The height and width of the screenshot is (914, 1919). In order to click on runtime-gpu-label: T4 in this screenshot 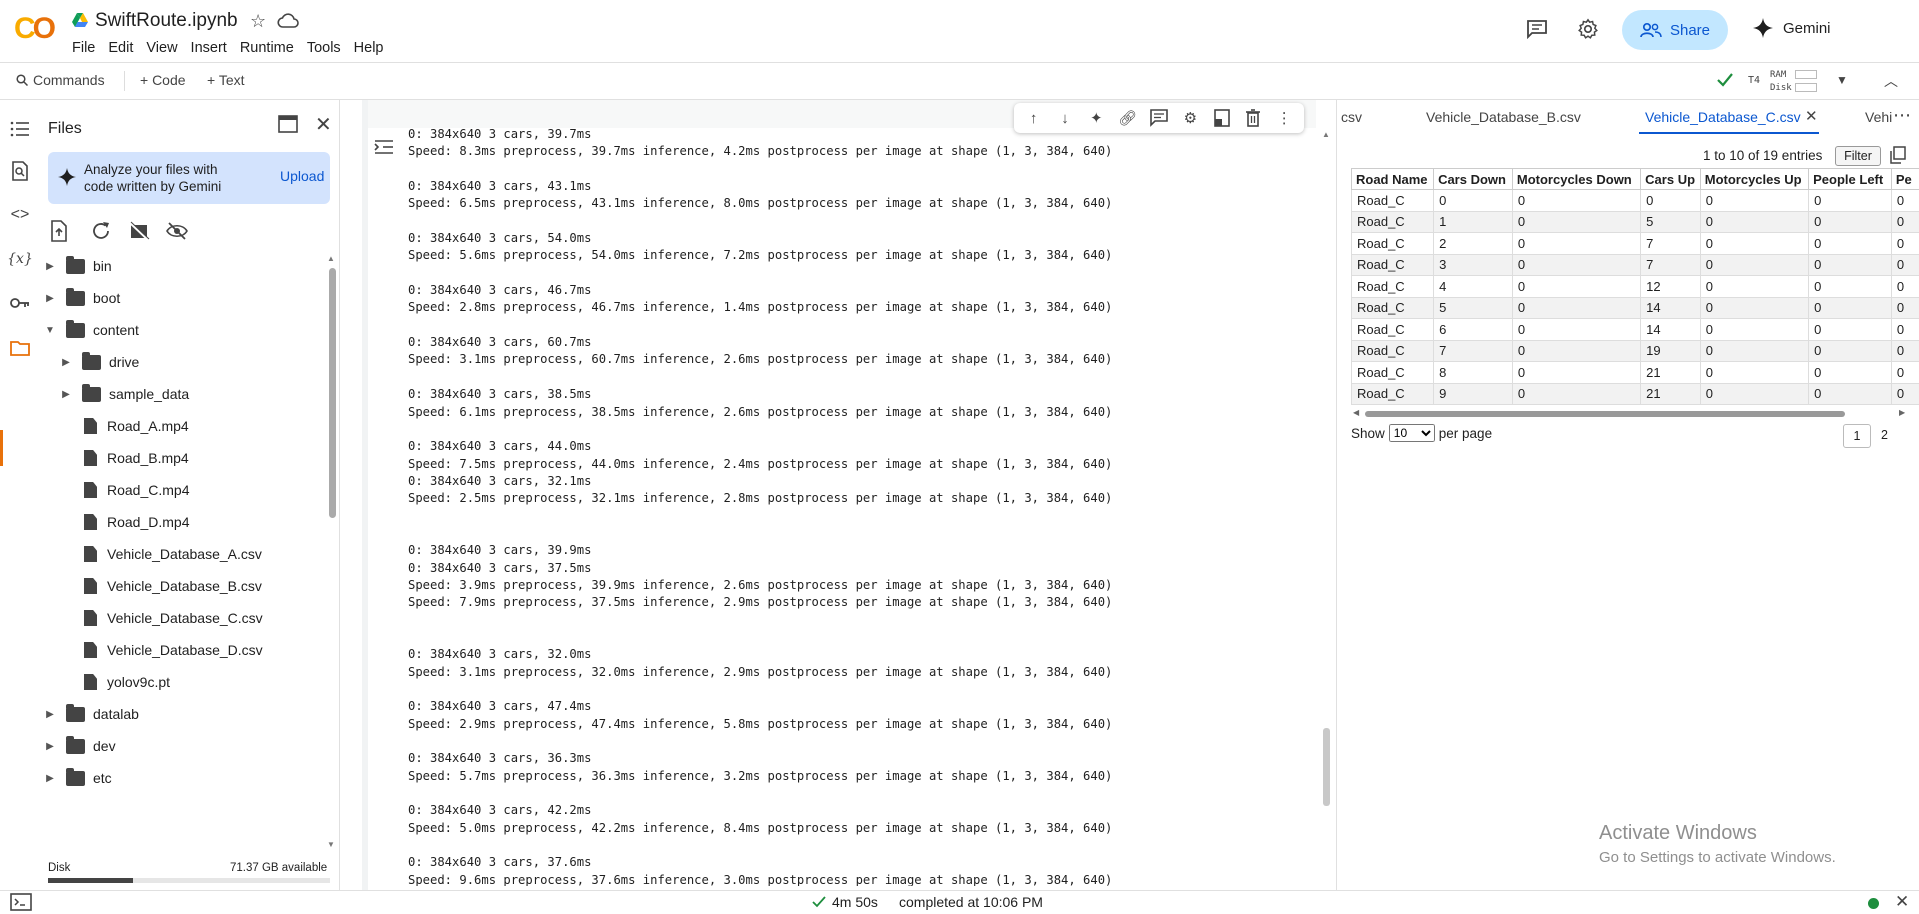, I will do `click(1754, 80)`.